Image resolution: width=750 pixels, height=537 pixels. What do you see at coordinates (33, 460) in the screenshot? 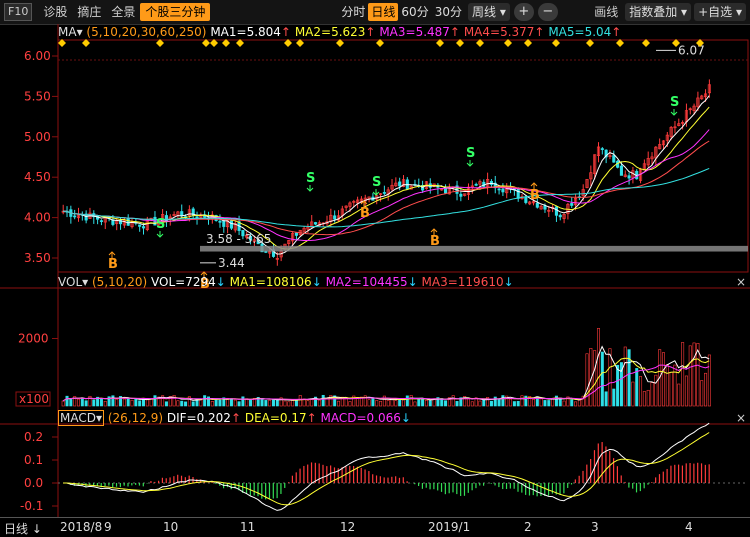
I see `macd-axis-label: 0.1` at bounding box center [33, 460].